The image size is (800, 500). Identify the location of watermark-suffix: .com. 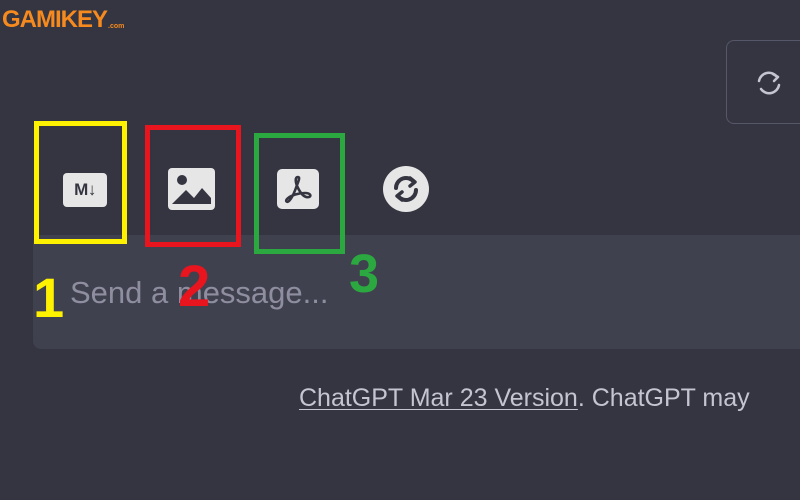
(116, 26).